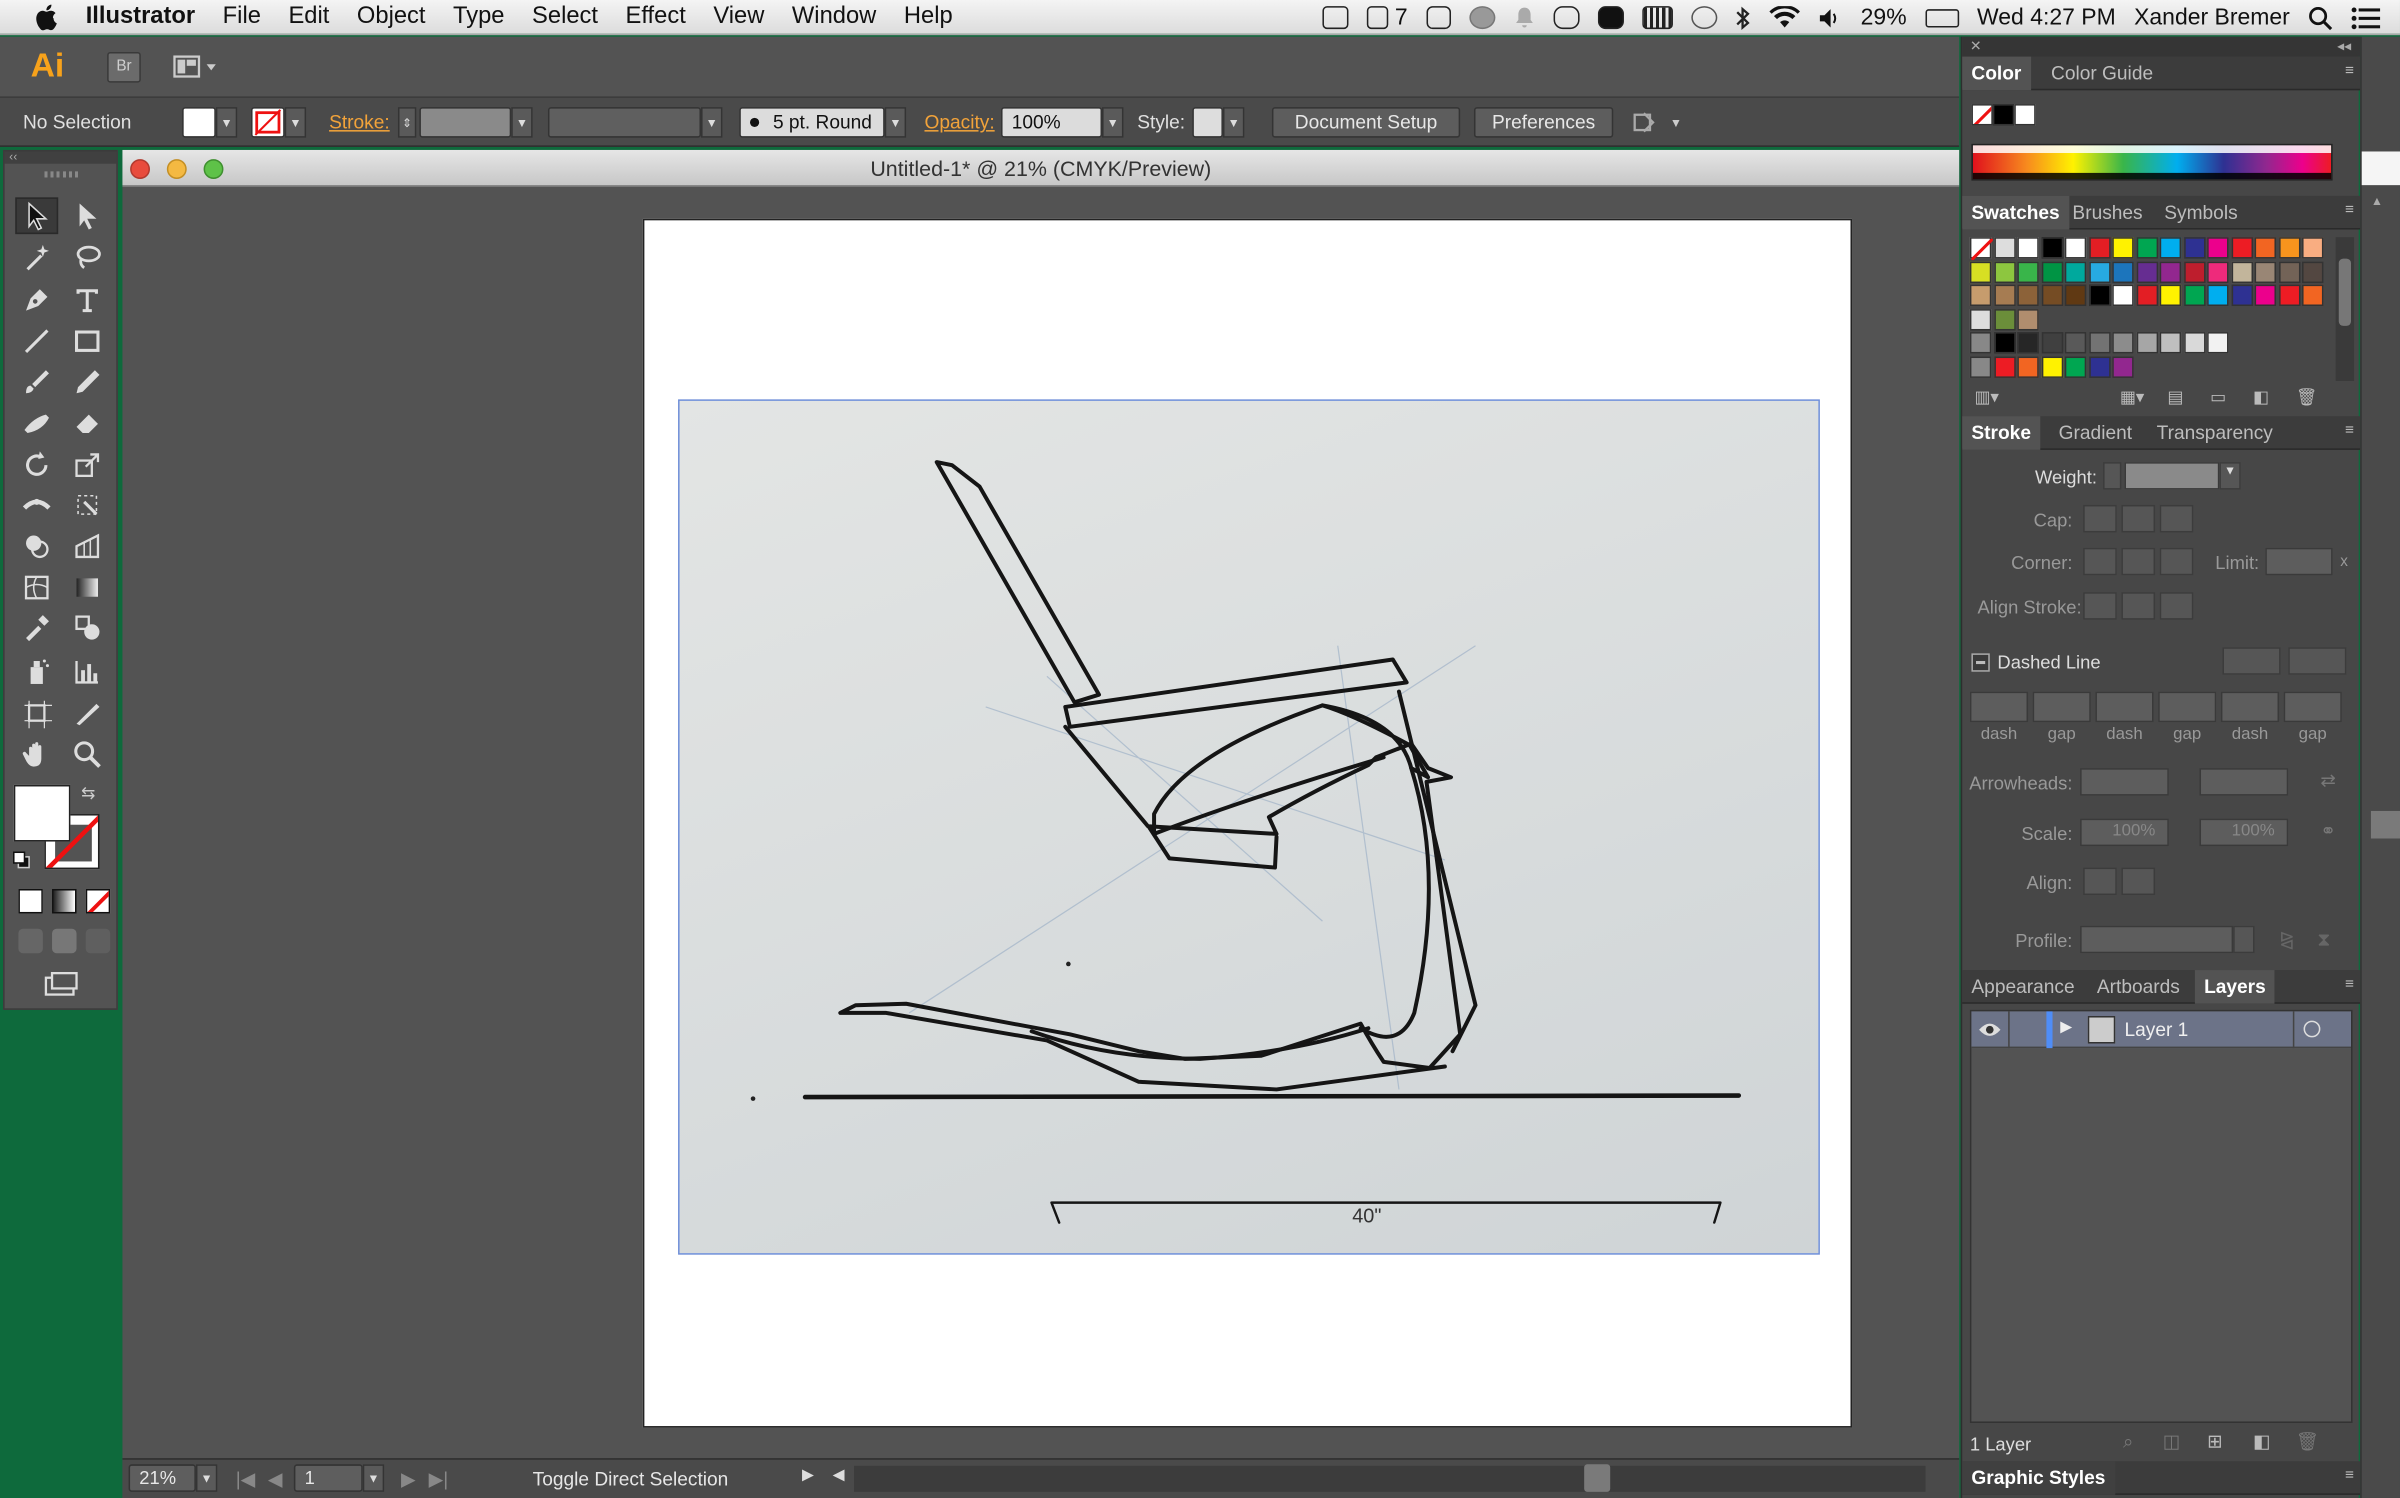  What do you see at coordinates (124, 67) in the screenshot?
I see `bridge-button: Br` at bounding box center [124, 67].